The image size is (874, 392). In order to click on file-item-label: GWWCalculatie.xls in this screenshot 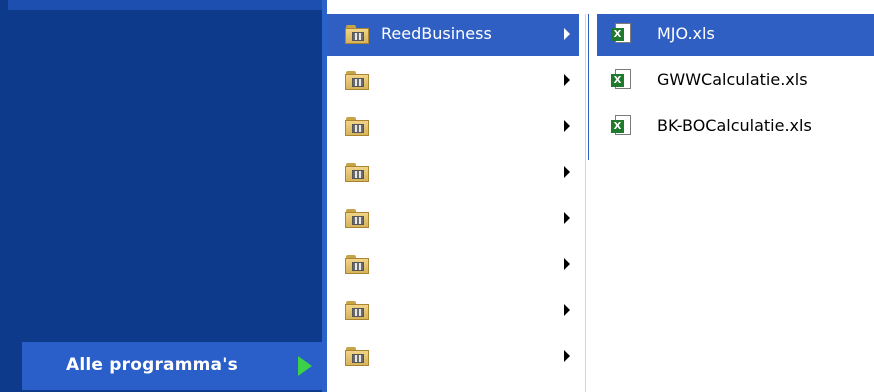, I will do `click(732, 79)`.